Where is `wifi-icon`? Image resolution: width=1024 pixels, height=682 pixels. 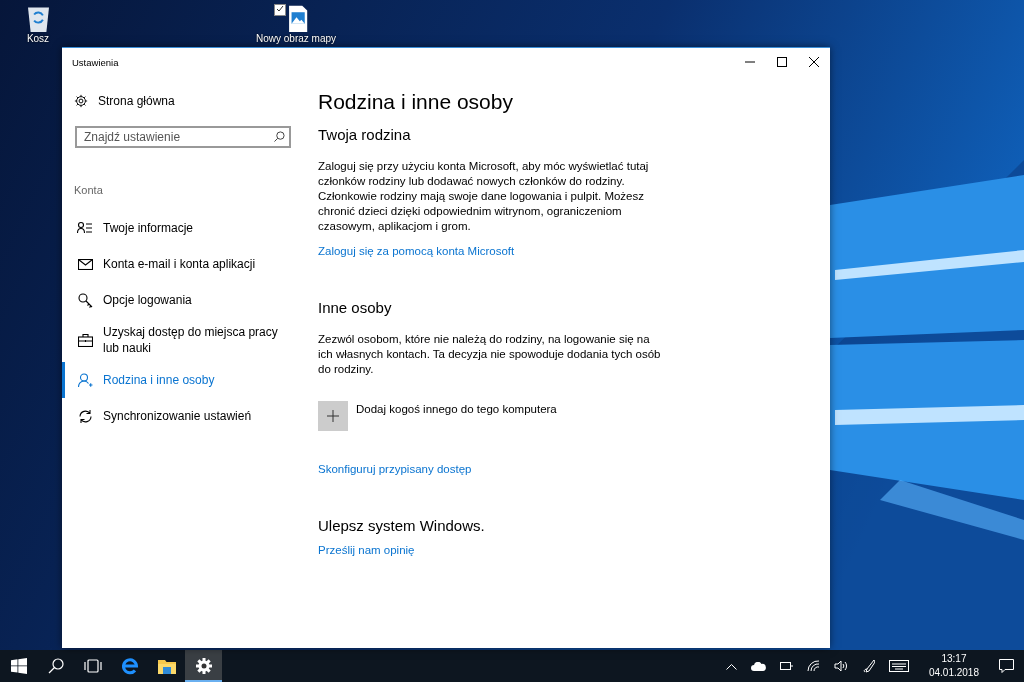 wifi-icon is located at coordinates (813, 666).